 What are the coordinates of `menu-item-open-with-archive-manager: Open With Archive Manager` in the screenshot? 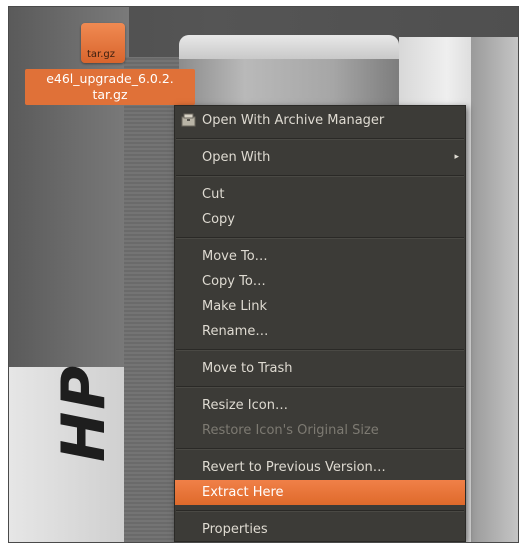 It's located at (320, 120).